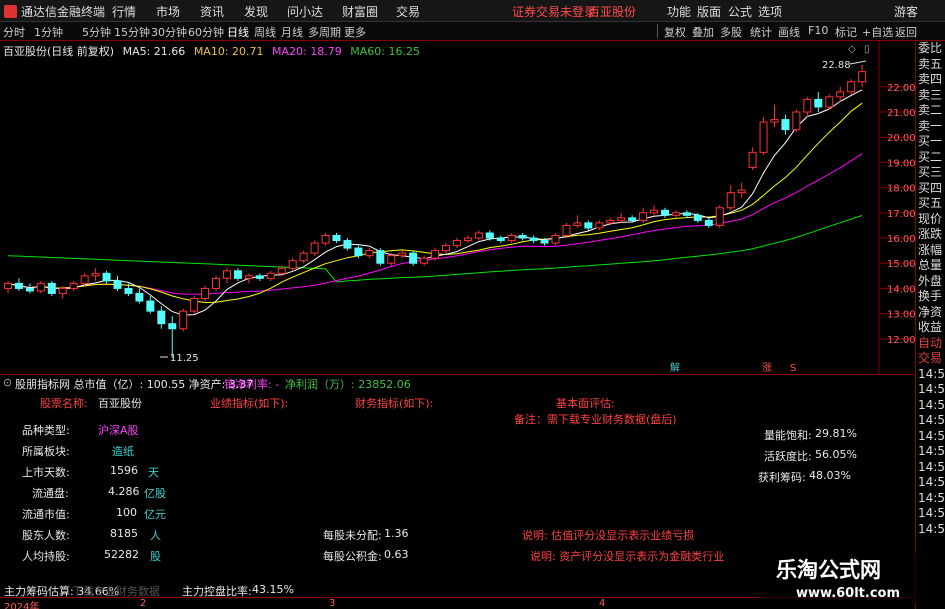  What do you see at coordinates (612, 12) in the screenshot?
I see `current-stock-label: 百亚股份` at bounding box center [612, 12].